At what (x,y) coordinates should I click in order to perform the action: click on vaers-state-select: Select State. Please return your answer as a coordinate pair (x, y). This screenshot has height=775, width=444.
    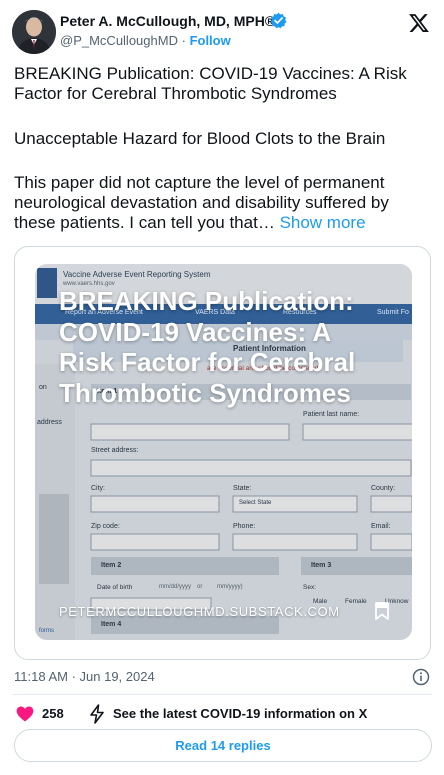
    Looking at the image, I should click on (255, 503).